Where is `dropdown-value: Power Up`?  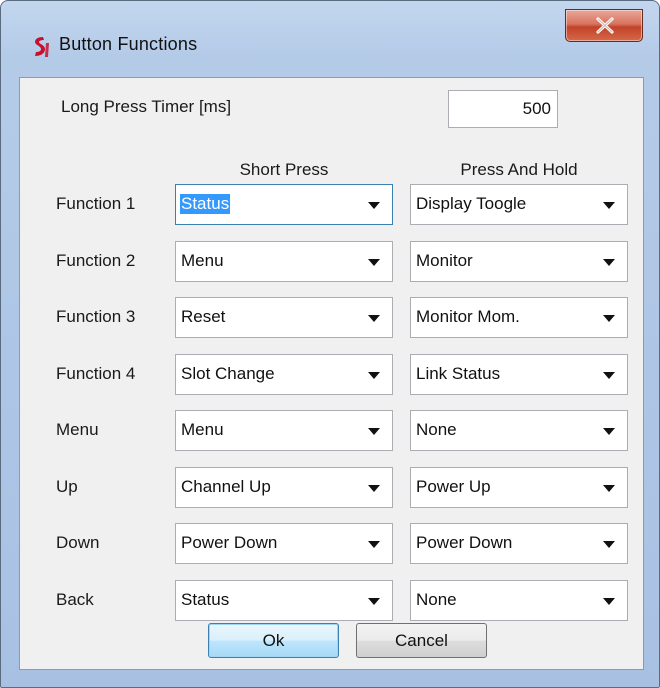
dropdown-value: Power Up is located at coordinates (453, 486).